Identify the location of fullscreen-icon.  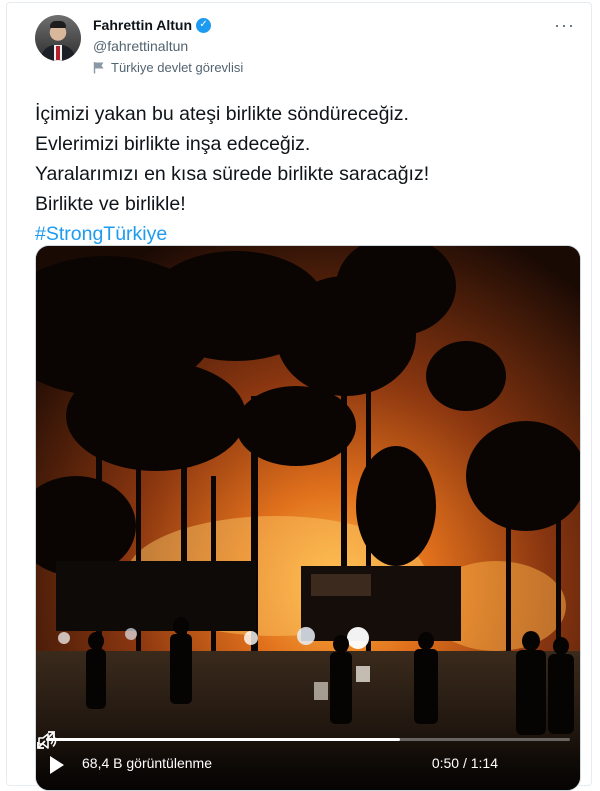
(46, 740).